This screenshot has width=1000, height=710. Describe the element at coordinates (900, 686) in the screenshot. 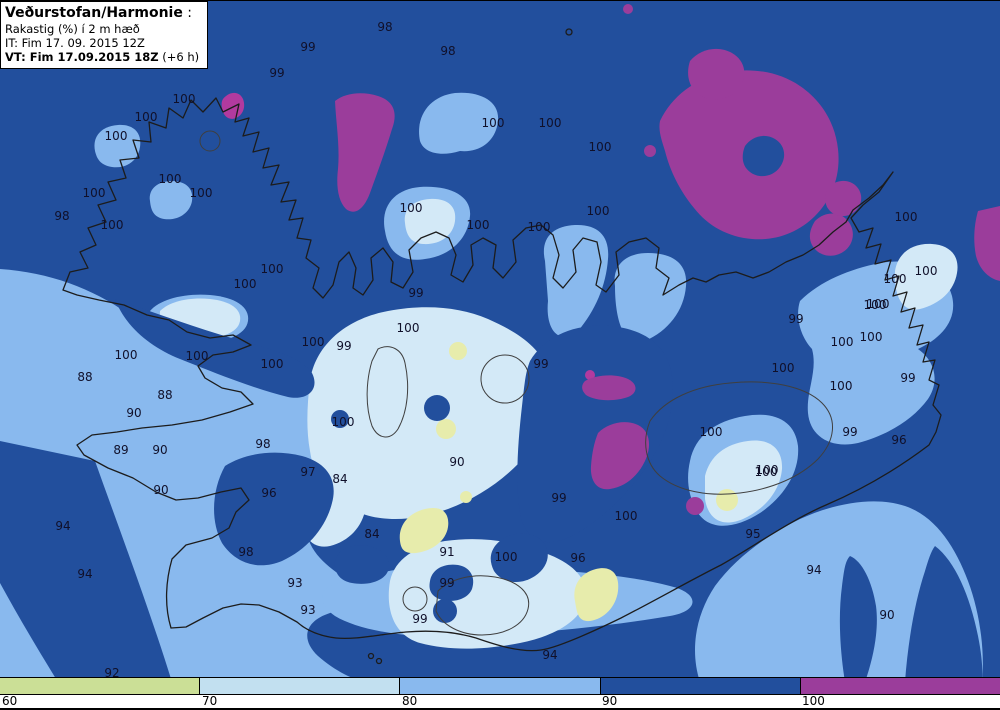

I see `legend-band-100+` at that location.